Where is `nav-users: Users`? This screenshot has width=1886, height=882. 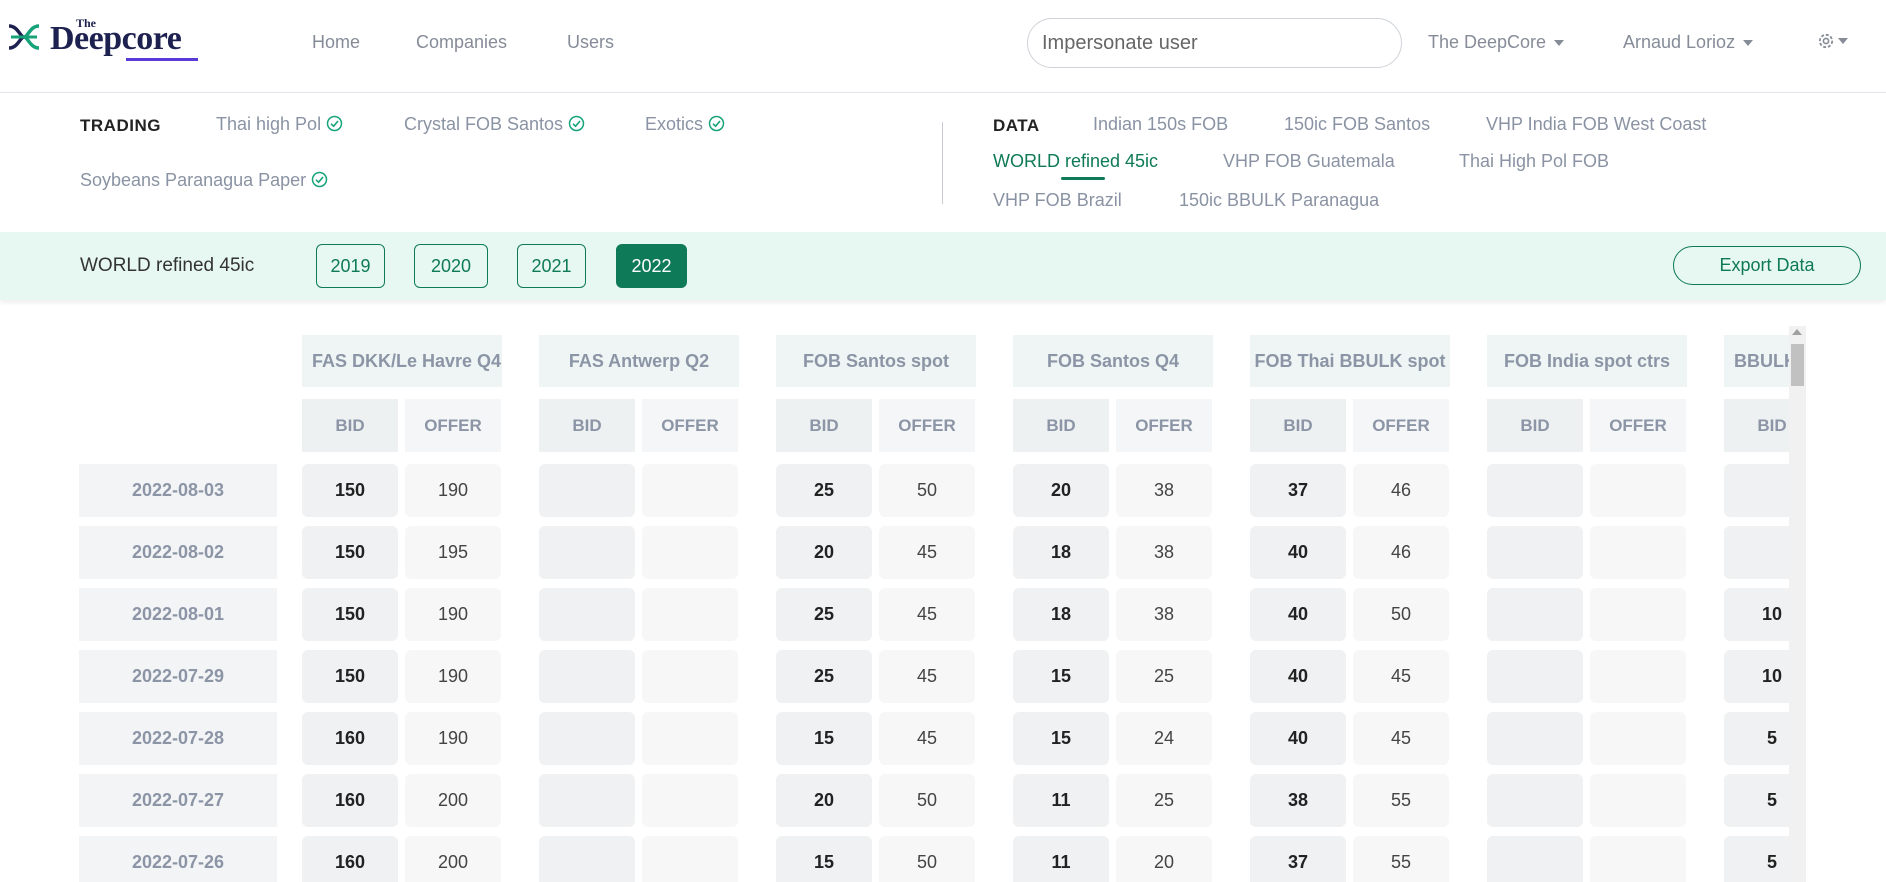
nav-users: Users is located at coordinates (590, 42).